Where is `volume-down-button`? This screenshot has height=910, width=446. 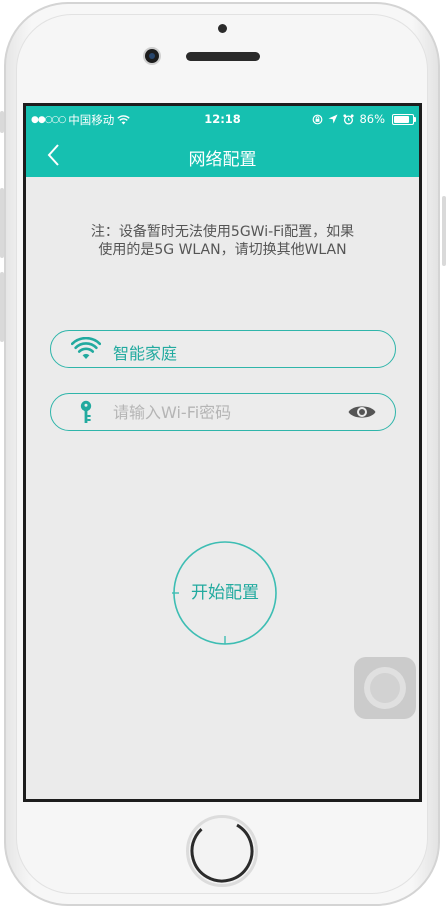
volume-down-button is located at coordinates (2, 307).